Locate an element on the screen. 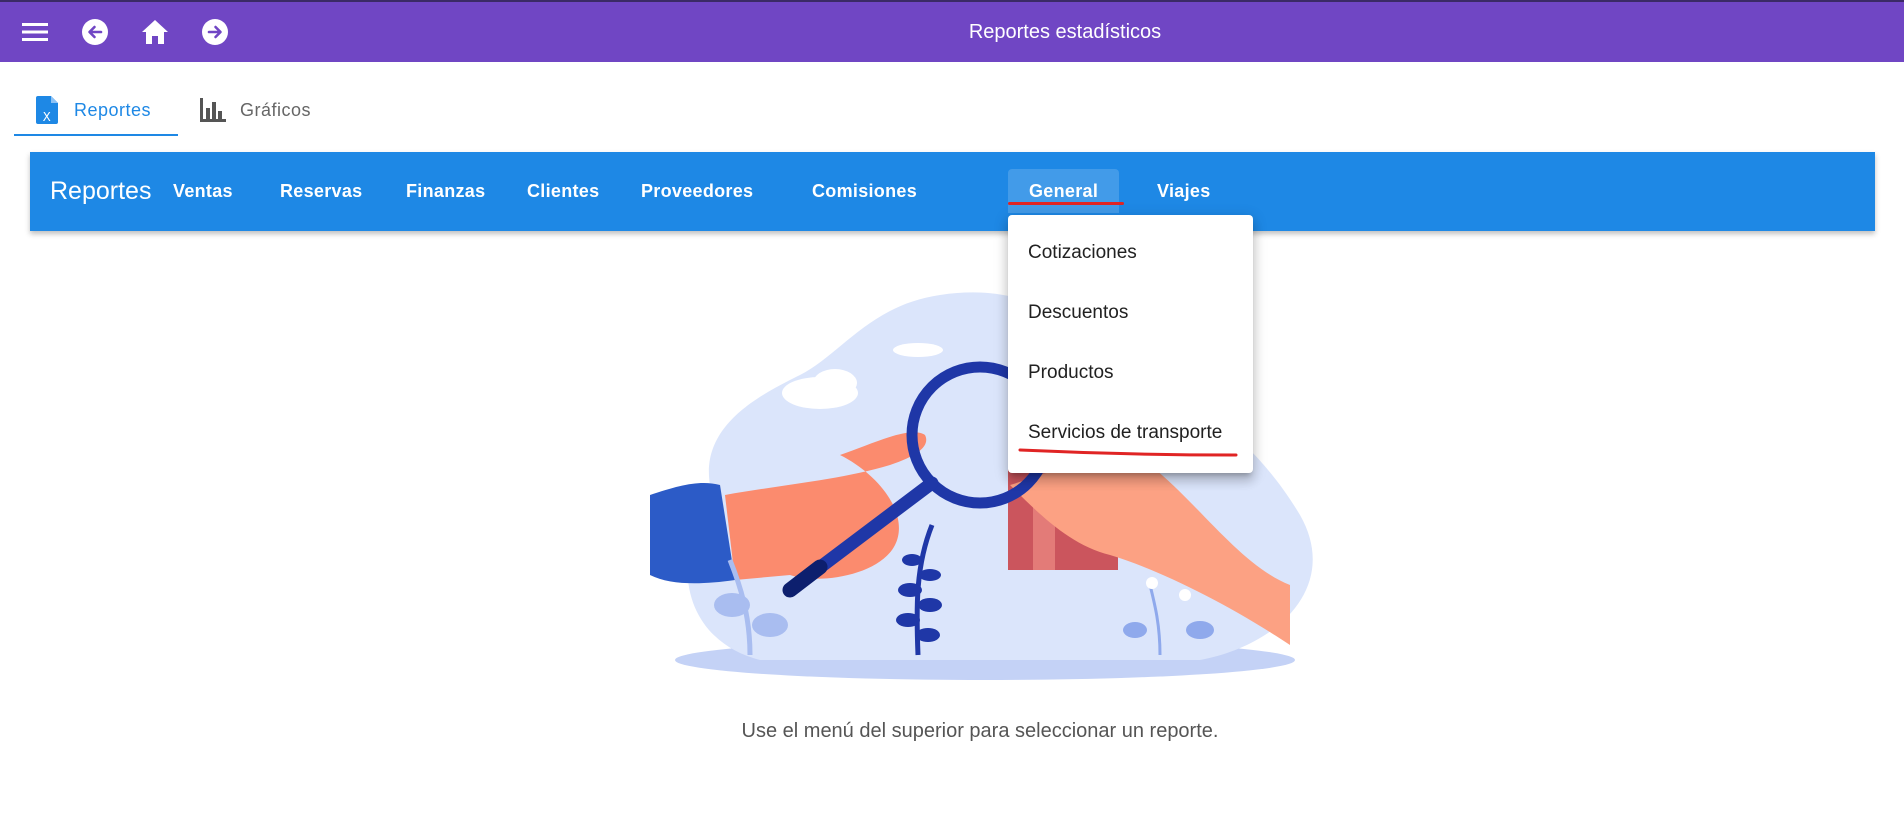 The width and height of the screenshot is (1904, 819). annotation-underline-general is located at coordinates (1066, 203).